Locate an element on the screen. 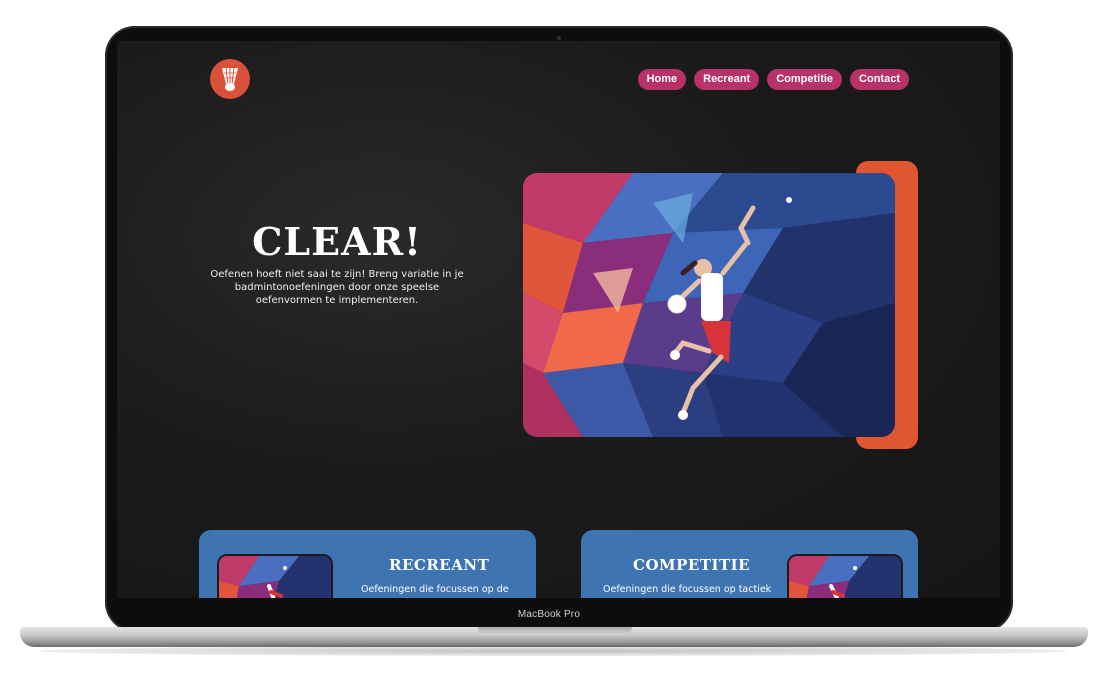 Image resolution: width=1098 pixels, height=682 pixels. nav-recreant-button: Recreant is located at coordinates (727, 79).